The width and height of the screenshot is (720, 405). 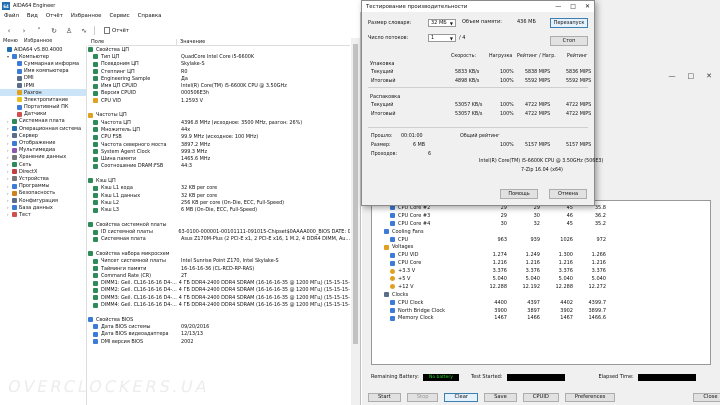 I want to click on grid-row: Дата BIOS видеоадаптера 12/13/13, so click(x=219, y=334).